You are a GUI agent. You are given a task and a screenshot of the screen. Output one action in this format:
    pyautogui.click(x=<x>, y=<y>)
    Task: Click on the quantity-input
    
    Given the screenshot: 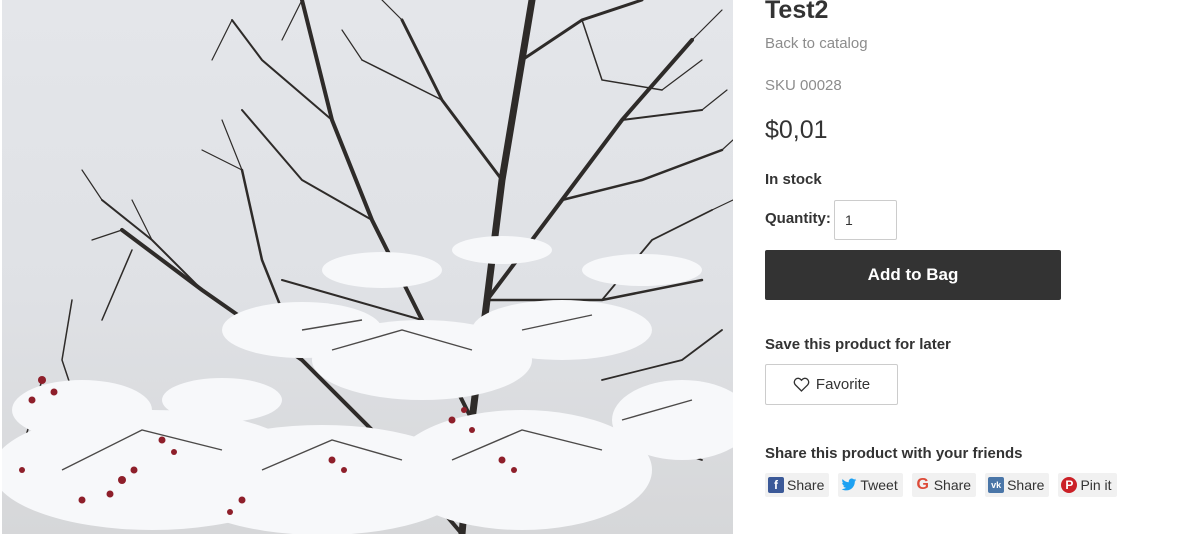 What is the action you would take?
    pyautogui.click(x=865, y=220)
    